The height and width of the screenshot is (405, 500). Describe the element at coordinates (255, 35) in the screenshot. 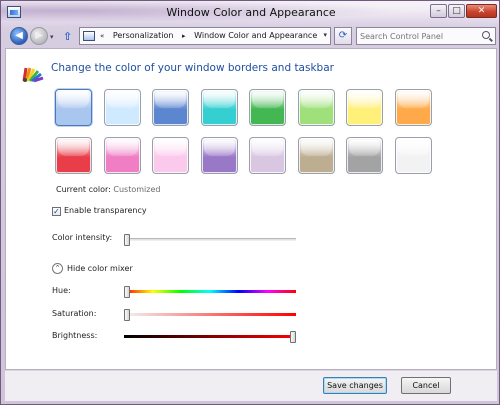

I see `breadcrumb-item-window-color: Window Color and Appearance` at that location.